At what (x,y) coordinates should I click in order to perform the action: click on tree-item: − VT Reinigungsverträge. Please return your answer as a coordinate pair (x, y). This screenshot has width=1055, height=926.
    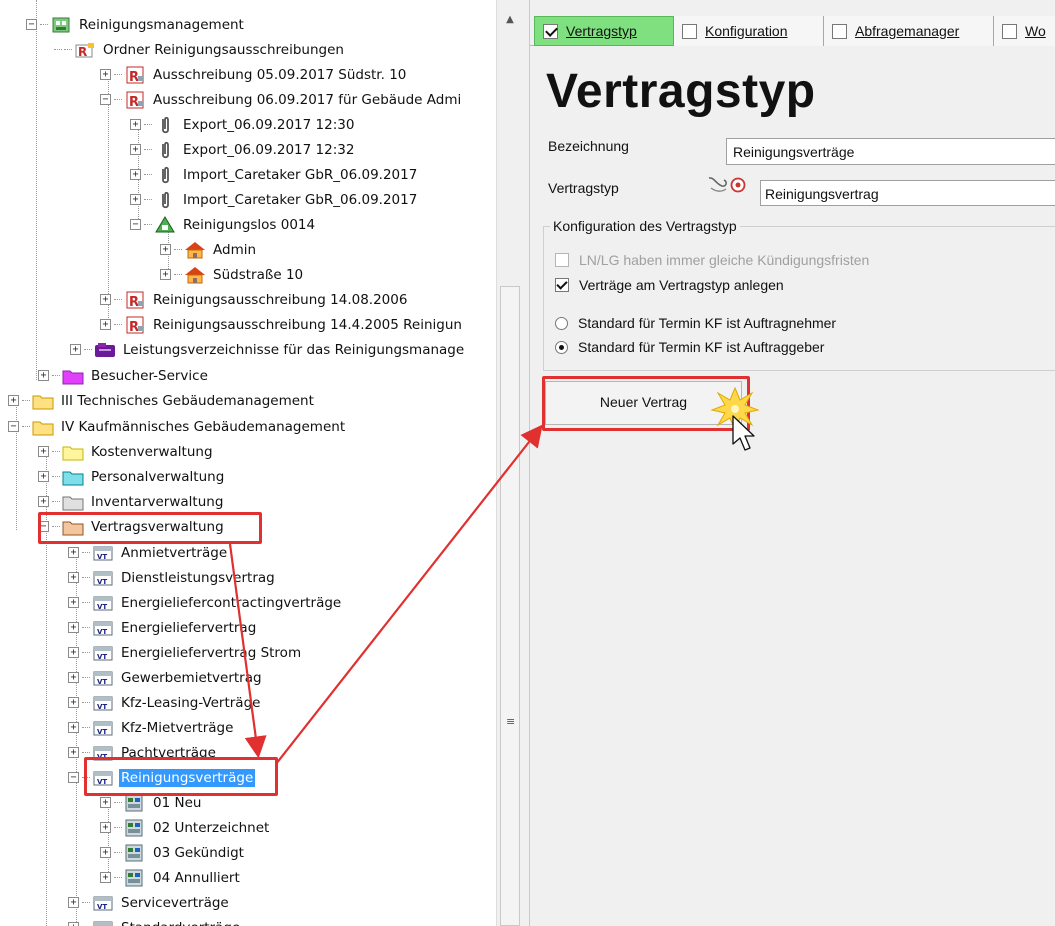
    Looking at the image, I should click on (162, 777).